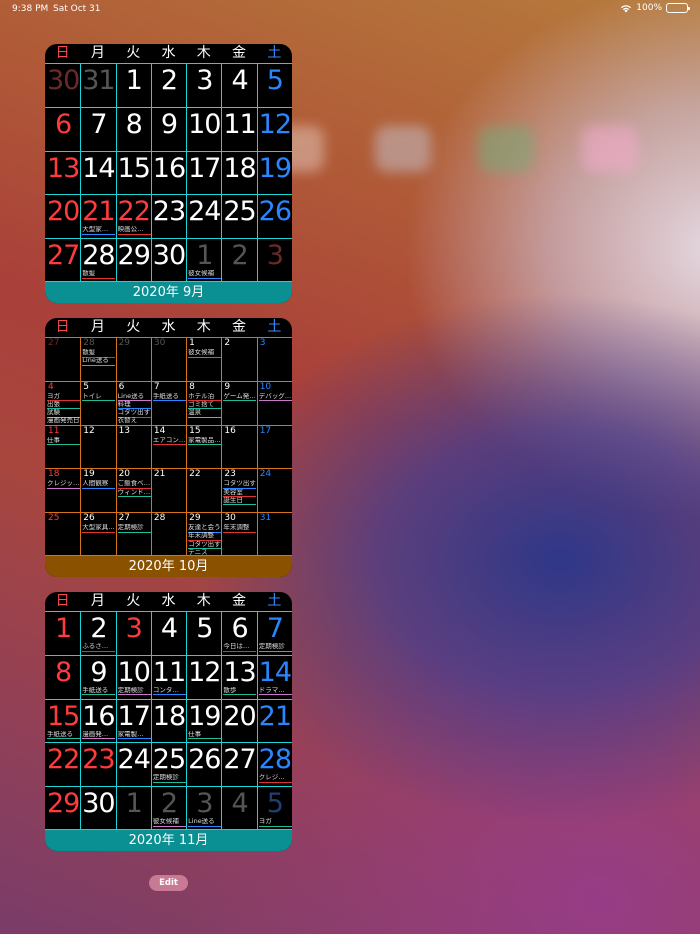 Image resolution: width=700 pixels, height=934 pixels. What do you see at coordinates (275, 633) in the screenshot?
I see `day-cell: 7 定期検診` at bounding box center [275, 633].